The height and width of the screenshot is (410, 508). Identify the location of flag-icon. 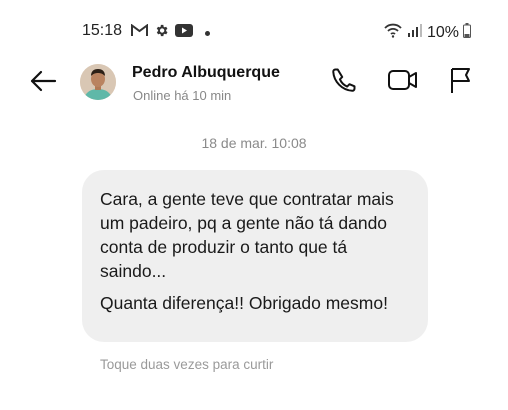
(460, 82).